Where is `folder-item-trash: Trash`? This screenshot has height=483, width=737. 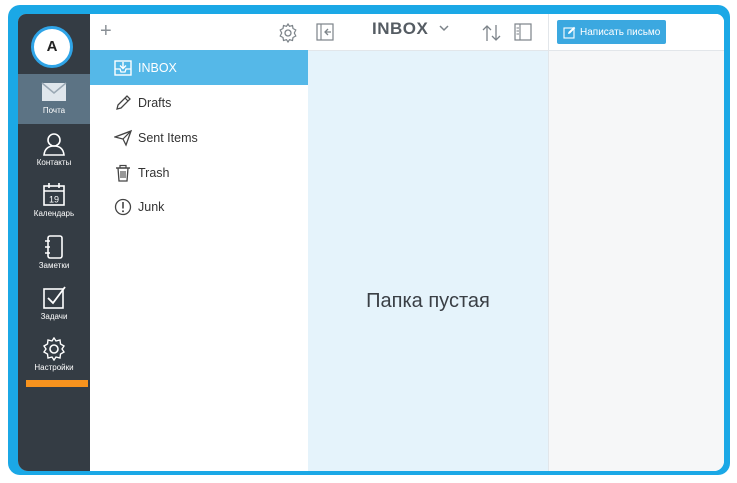
folder-item-trash: Trash is located at coordinates (199, 172).